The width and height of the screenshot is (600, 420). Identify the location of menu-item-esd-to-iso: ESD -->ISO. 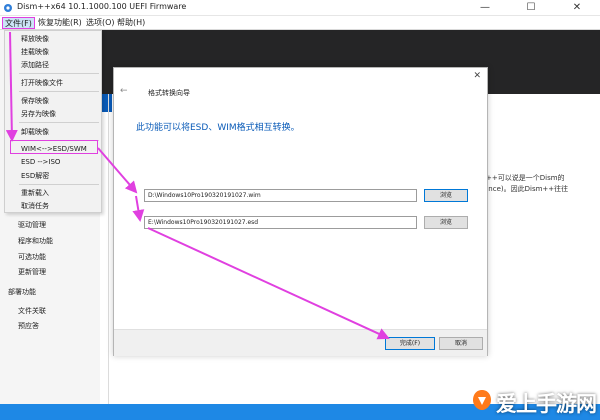
(40, 162).